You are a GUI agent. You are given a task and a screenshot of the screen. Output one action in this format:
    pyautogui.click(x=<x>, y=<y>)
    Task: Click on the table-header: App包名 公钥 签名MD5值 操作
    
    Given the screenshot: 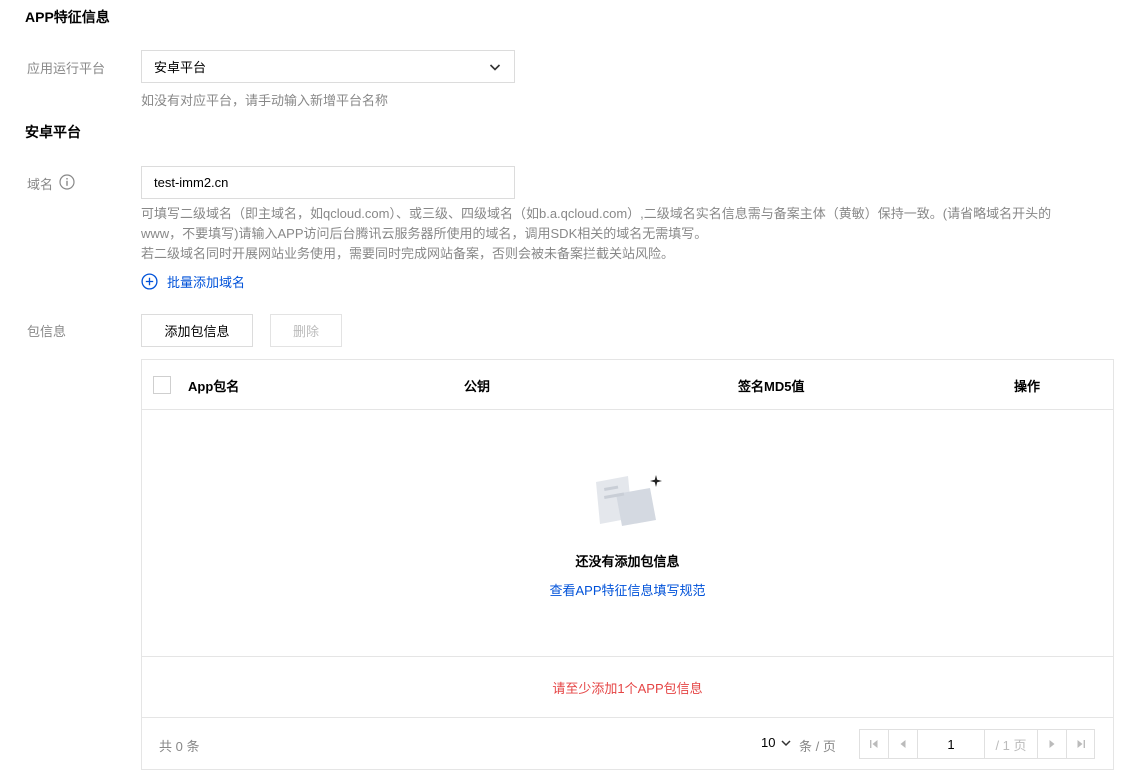 What is the action you would take?
    pyautogui.click(x=627, y=385)
    